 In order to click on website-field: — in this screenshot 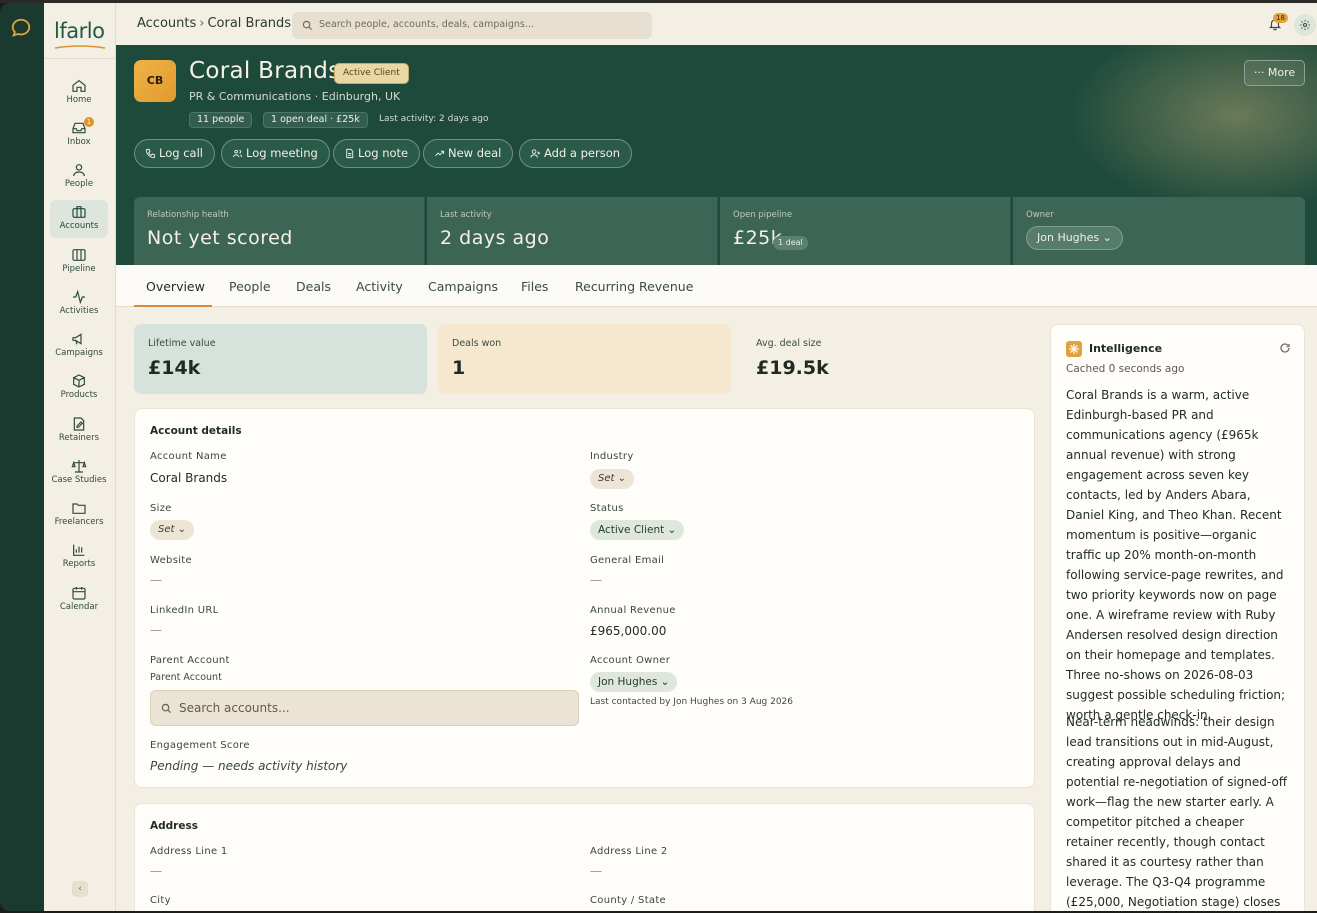, I will do `click(156, 580)`.